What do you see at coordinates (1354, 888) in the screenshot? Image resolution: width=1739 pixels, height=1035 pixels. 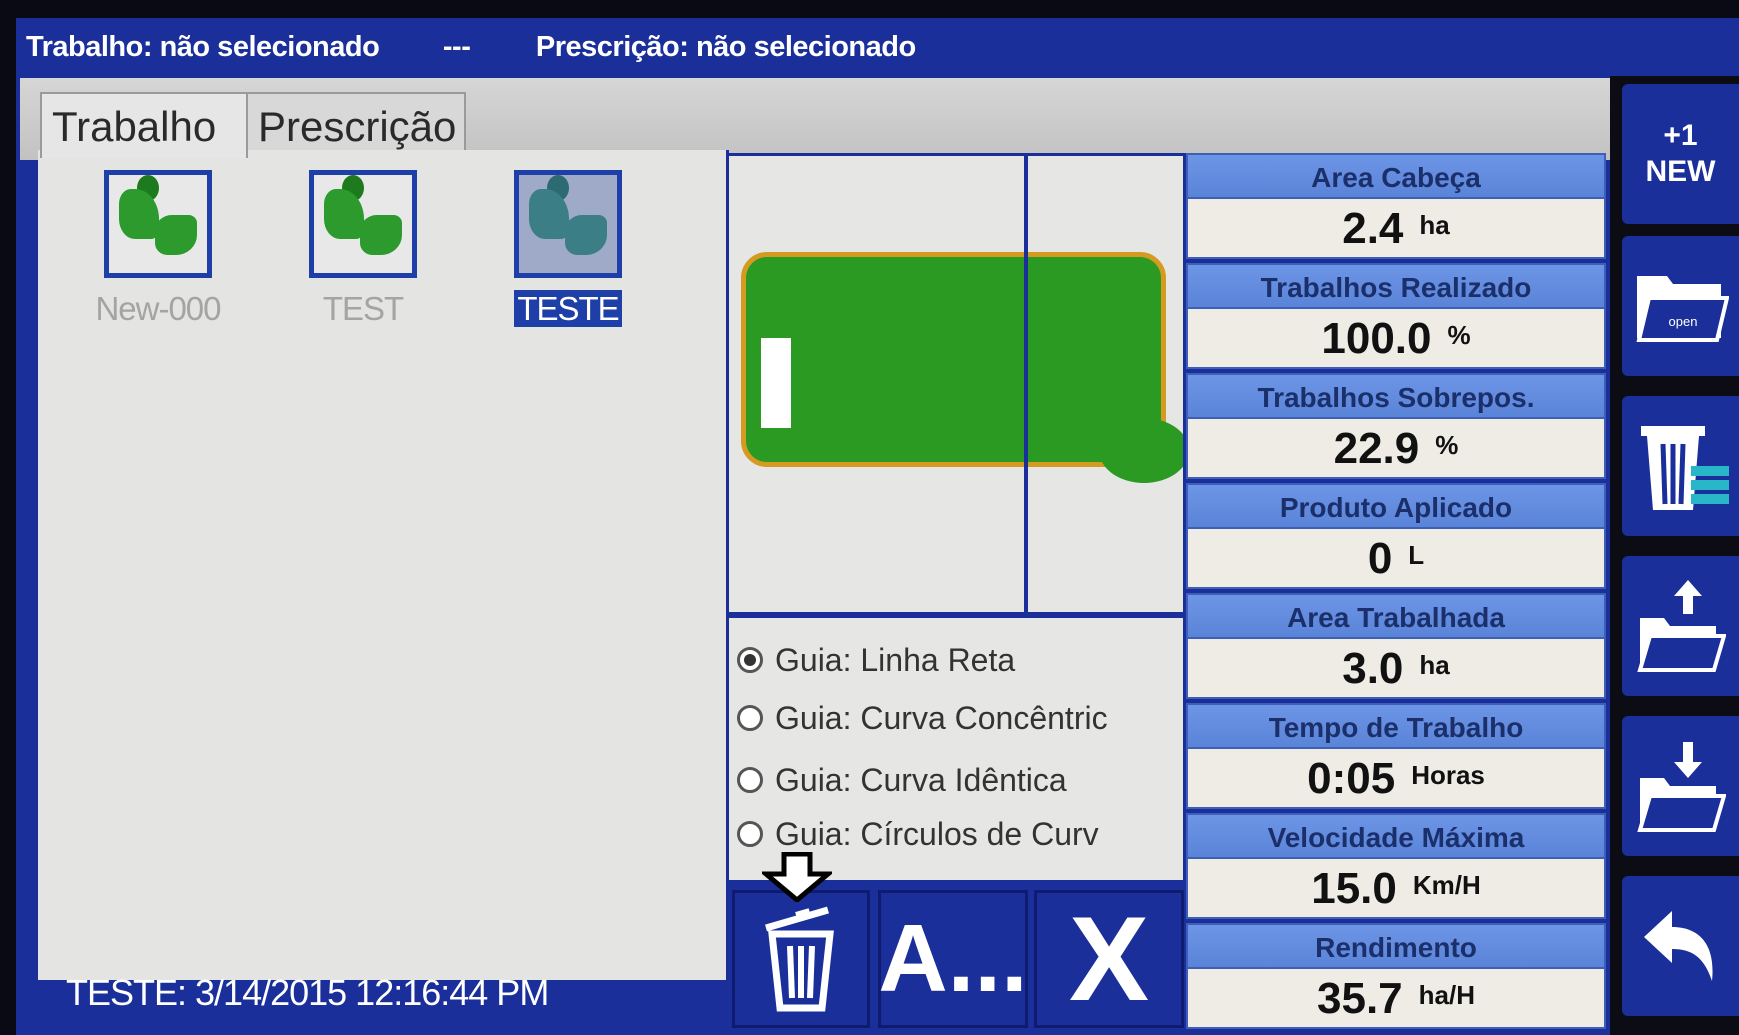 I see `stat-value: 15.0` at bounding box center [1354, 888].